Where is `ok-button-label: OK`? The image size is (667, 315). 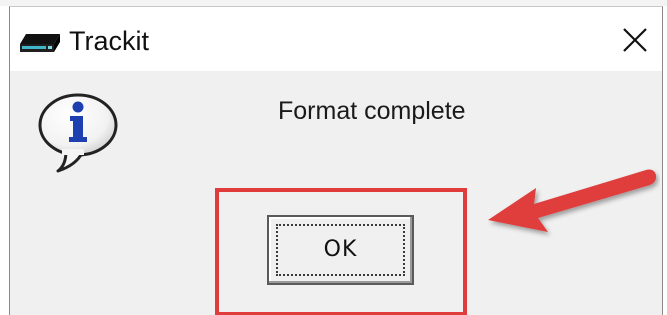
ok-button-label: OK is located at coordinates (340, 249).